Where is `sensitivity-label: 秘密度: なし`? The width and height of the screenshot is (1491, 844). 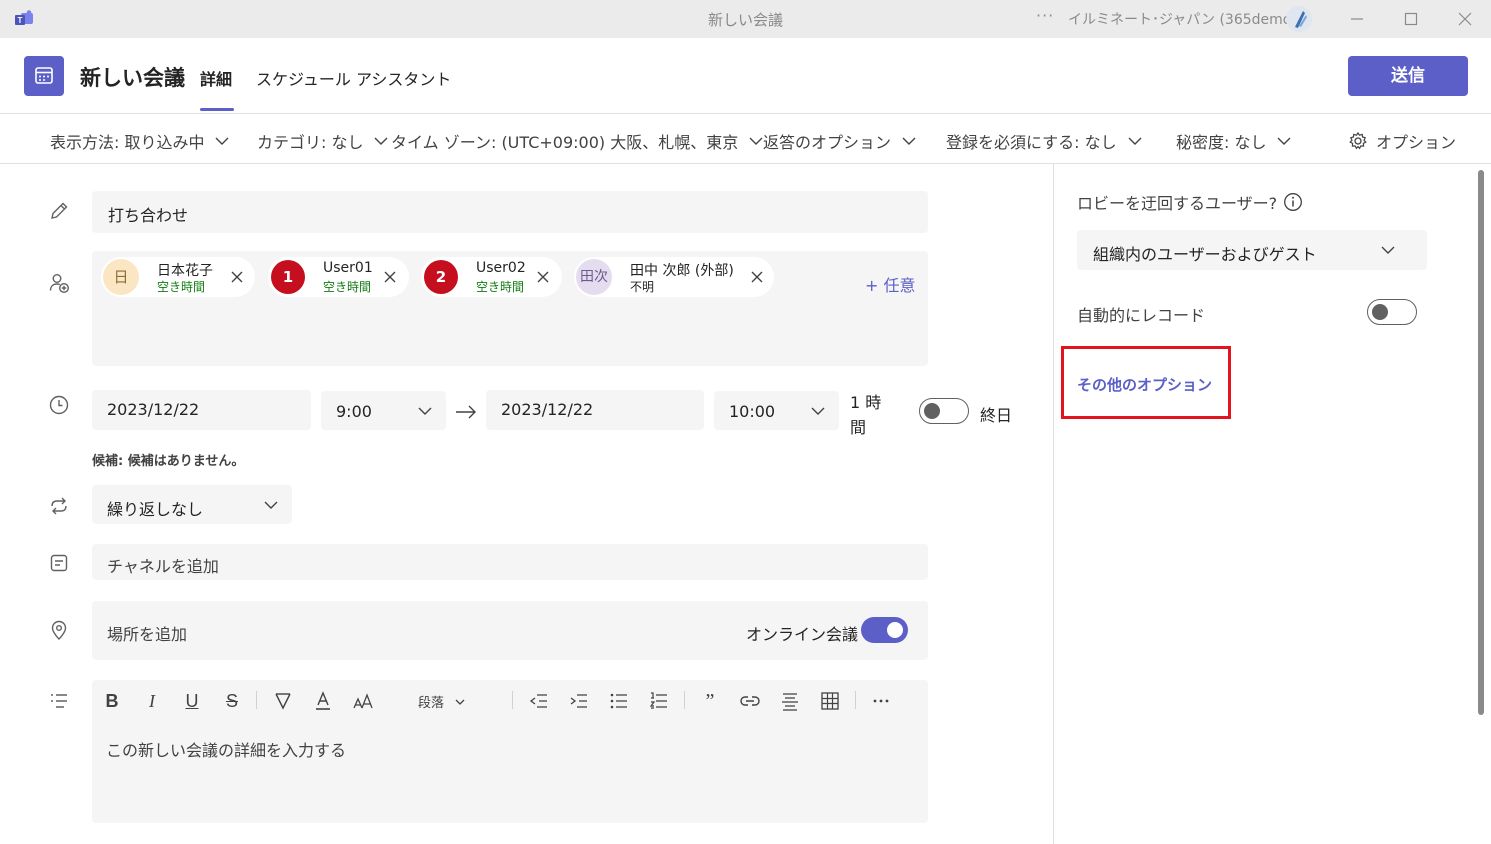 sensitivity-label: 秘密度: なし is located at coordinates (1221, 142).